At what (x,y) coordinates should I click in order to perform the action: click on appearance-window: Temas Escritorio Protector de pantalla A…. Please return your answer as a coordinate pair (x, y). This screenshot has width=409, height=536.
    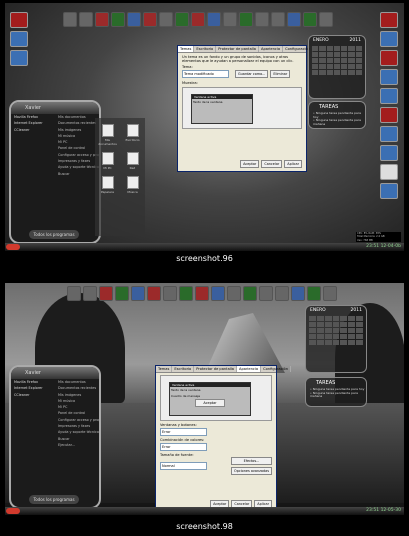
    Looking at the image, I should click on (223, 438).